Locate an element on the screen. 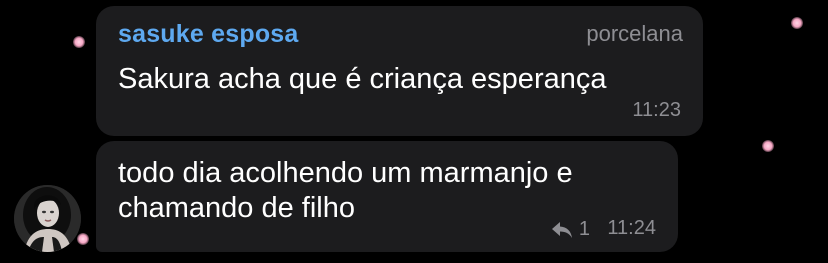 The height and width of the screenshot is (263, 828). avatar is located at coordinates (47, 218).